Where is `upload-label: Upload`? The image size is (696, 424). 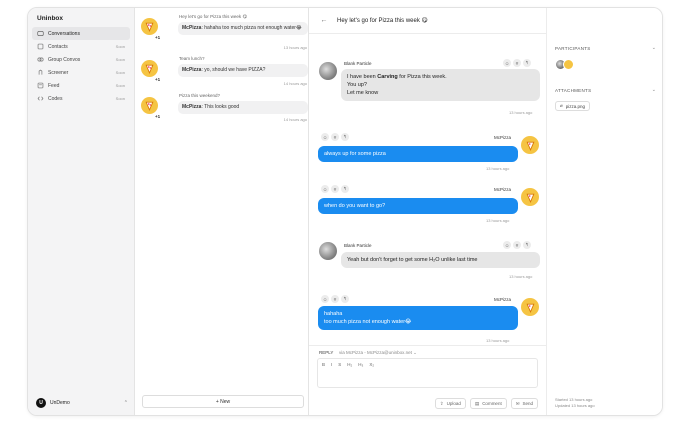
upload-label: Upload is located at coordinates (453, 403).